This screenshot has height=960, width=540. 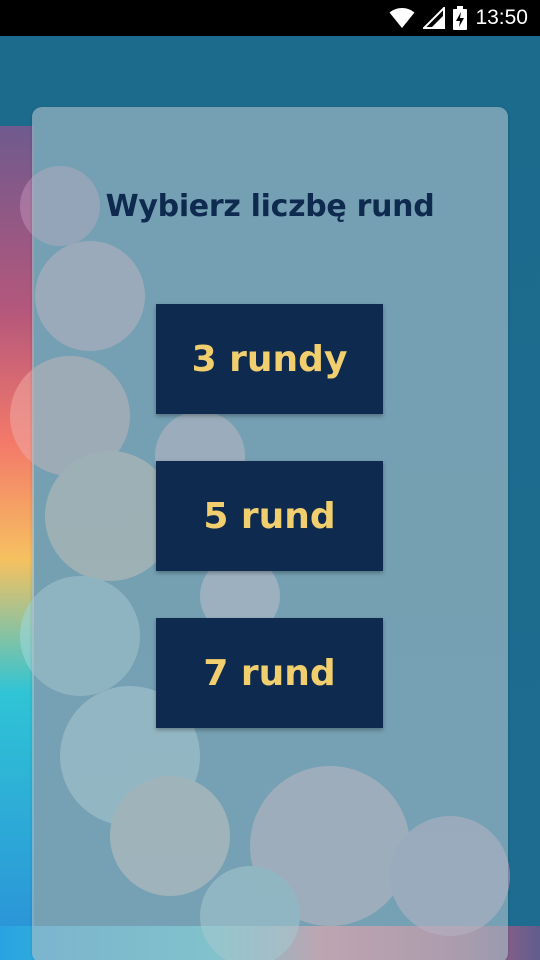 I want to click on three-rounds-button: 3 rundy, so click(x=269, y=359).